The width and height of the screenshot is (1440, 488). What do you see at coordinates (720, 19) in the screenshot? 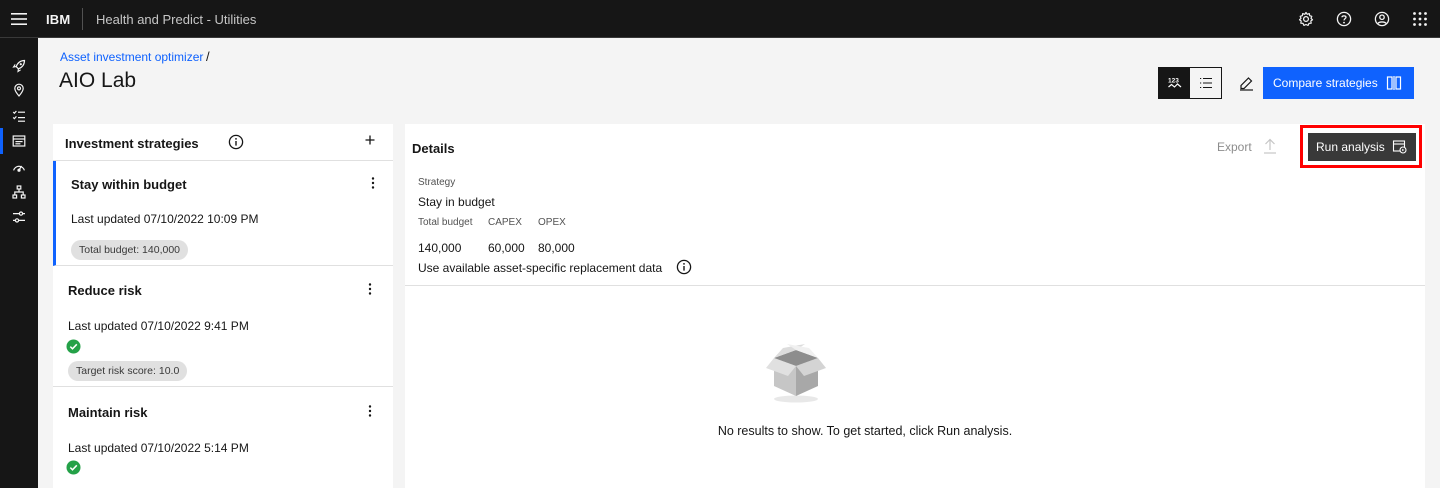
I see `top-header: IBM Health and Predict - Utilities` at bounding box center [720, 19].